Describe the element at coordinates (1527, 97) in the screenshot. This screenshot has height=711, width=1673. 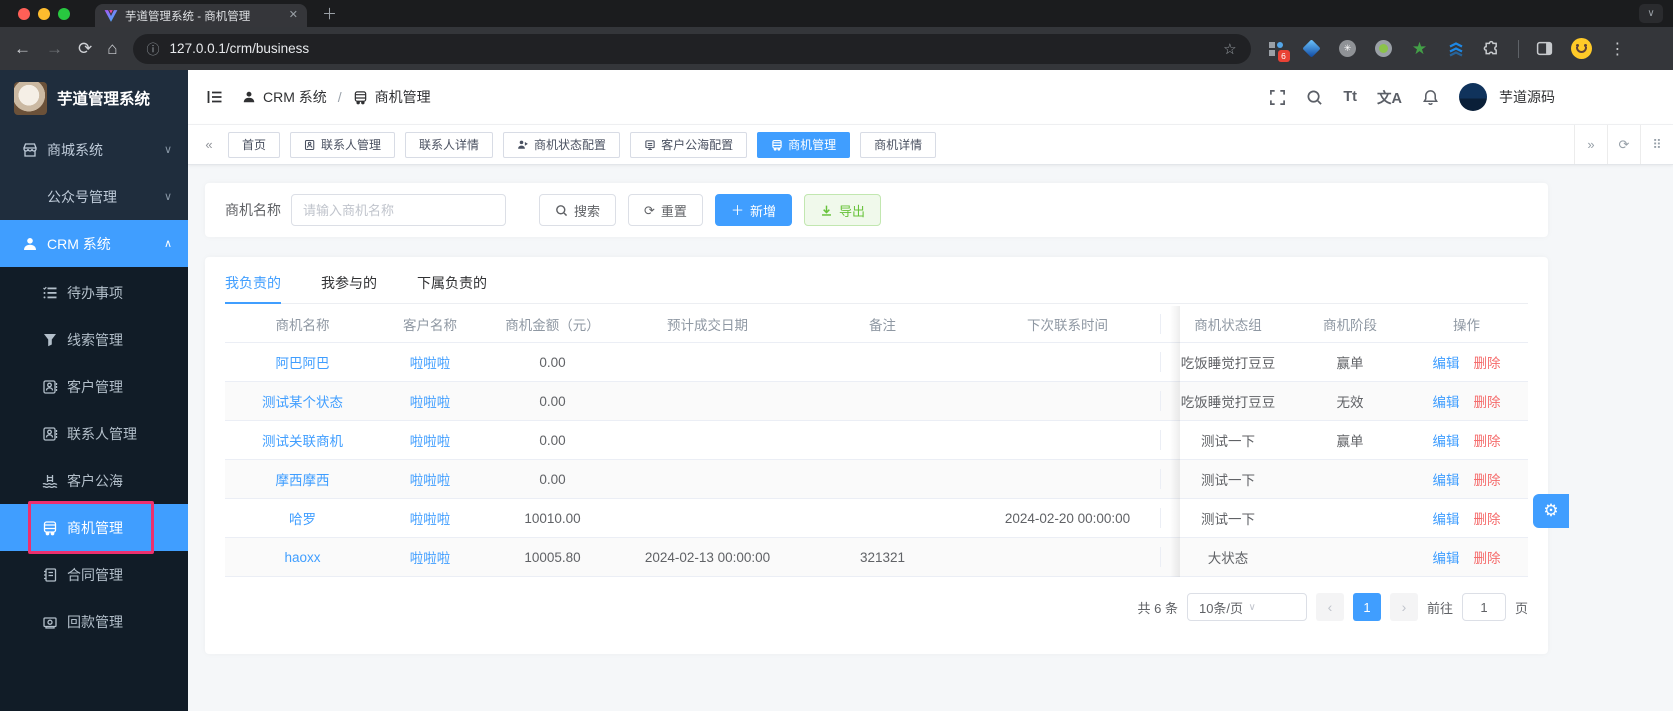
I see `user-name: 芋道源码` at that location.